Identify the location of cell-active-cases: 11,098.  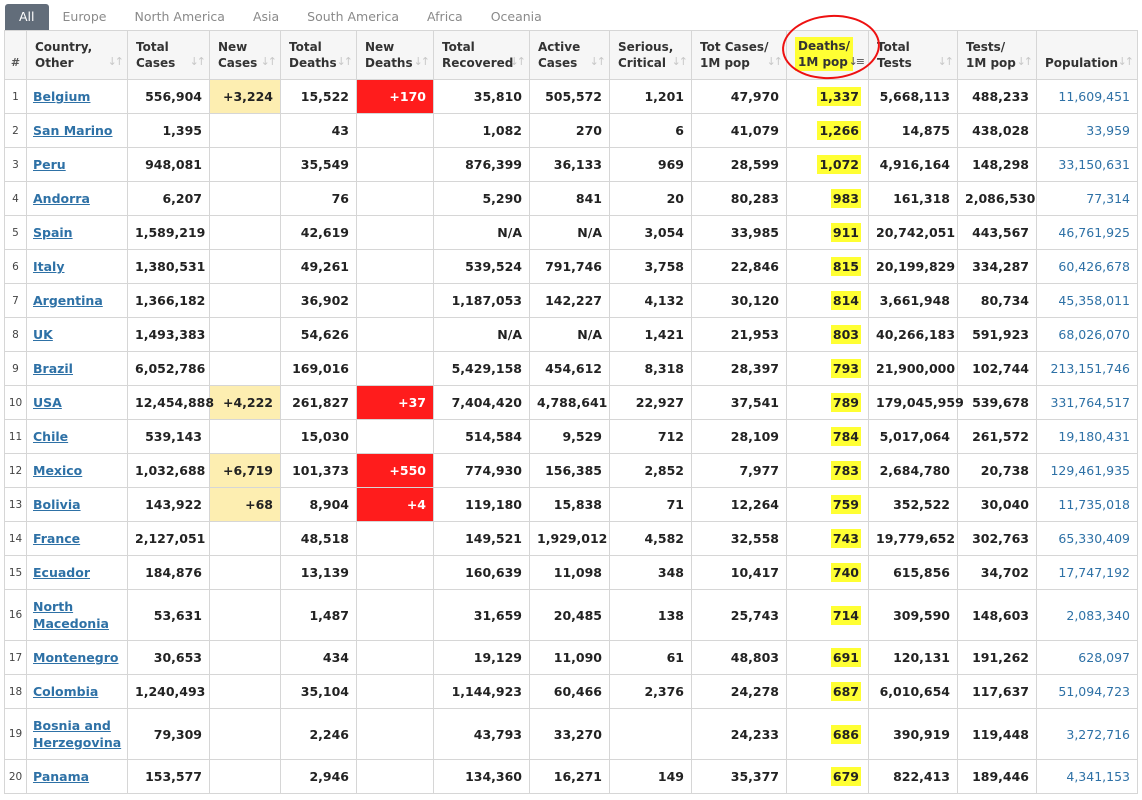
(569, 572).